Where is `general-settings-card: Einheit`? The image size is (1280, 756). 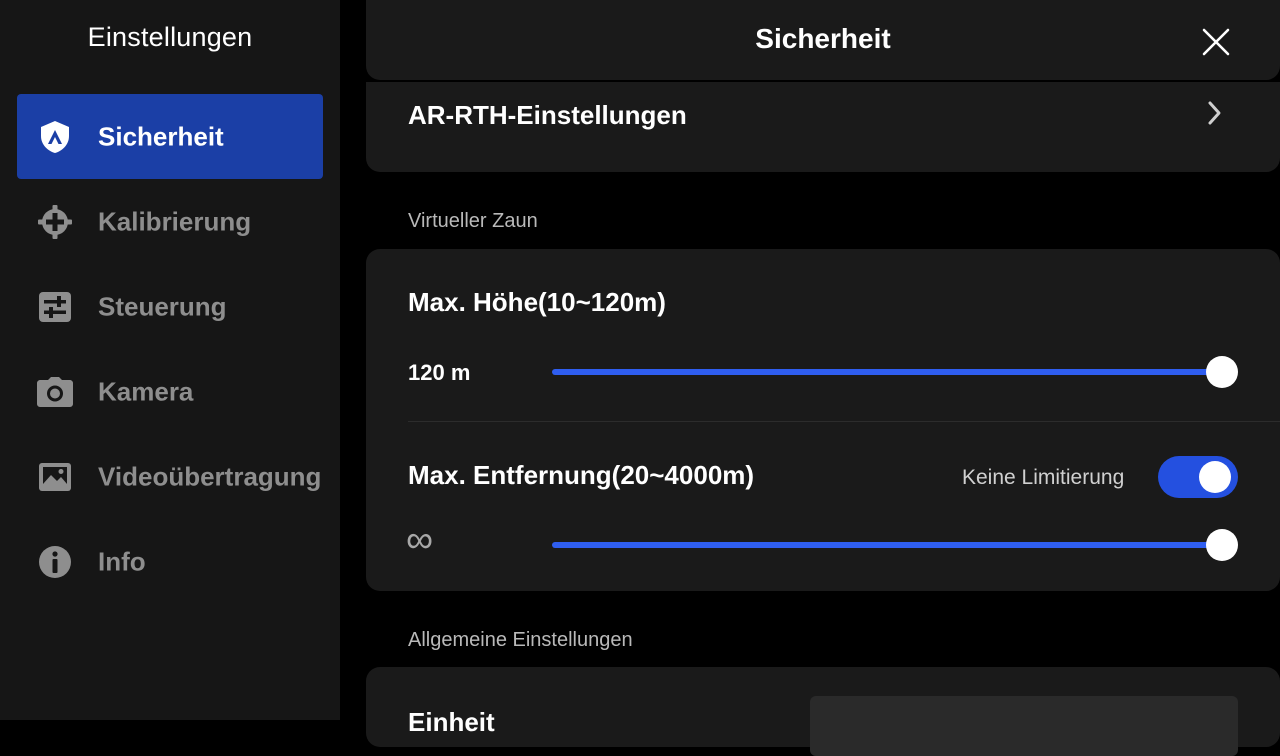
general-settings-card: Einheit is located at coordinates (823, 711).